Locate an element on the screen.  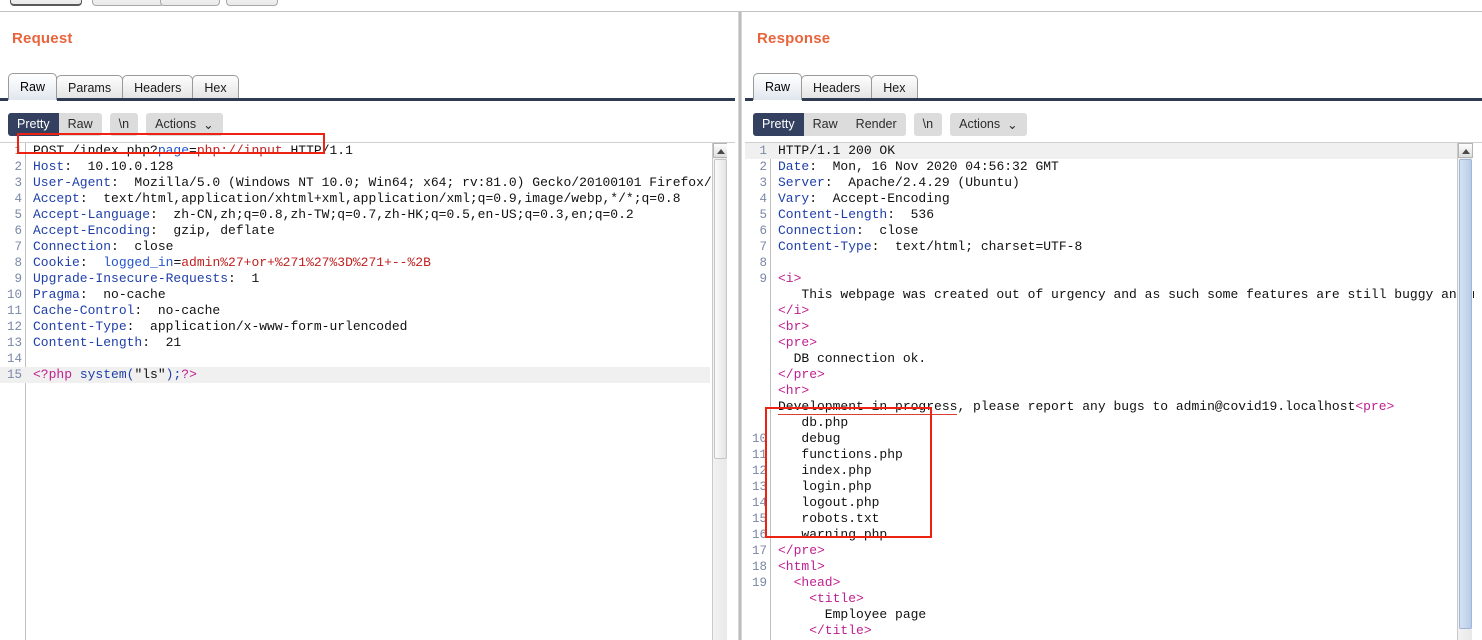
code-token: : 536 is located at coordinates (911, 214).